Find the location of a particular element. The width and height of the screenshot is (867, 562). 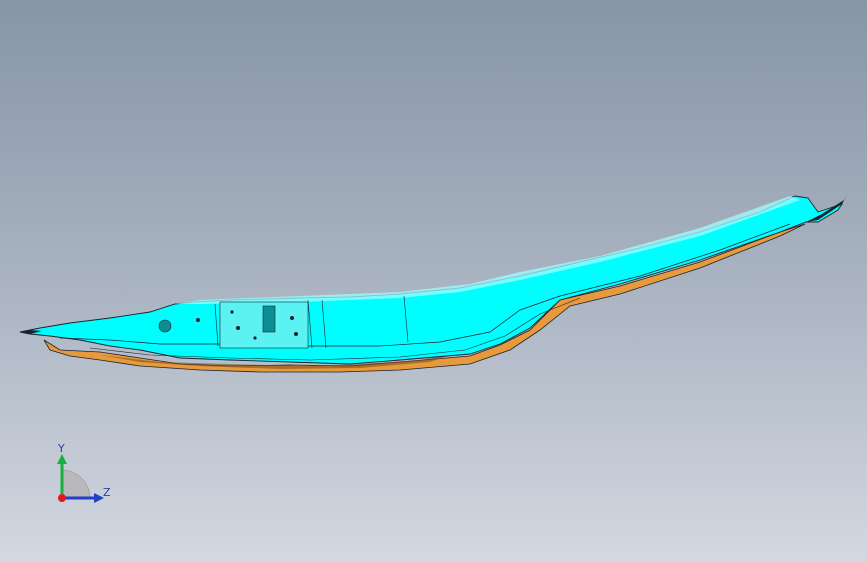

y-axis-arrowhead is located at coordinates (62, 459).